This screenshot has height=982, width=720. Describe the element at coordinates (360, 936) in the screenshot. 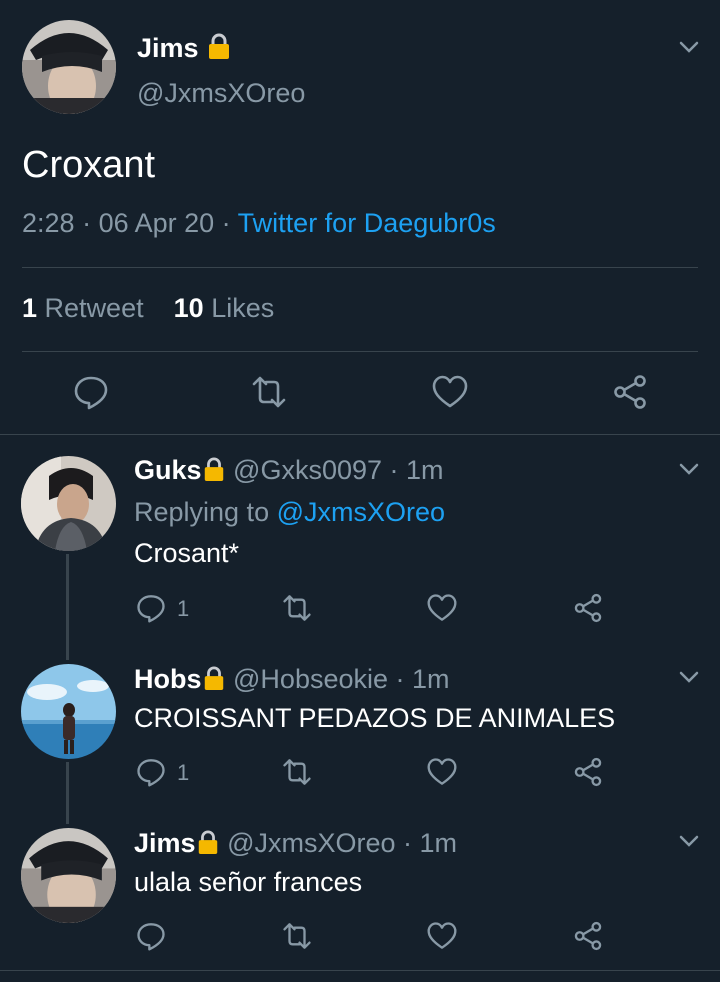

I see `reply-actions` at that location.